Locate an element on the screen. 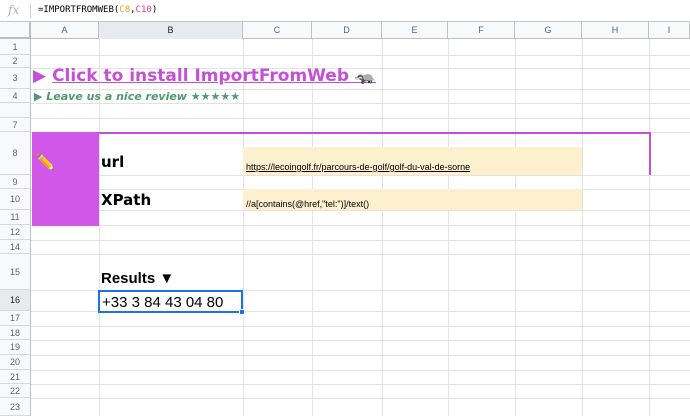 The width and height of the screenshot is (690, 416). row-header-hidden is located at coordinates (15, 110).